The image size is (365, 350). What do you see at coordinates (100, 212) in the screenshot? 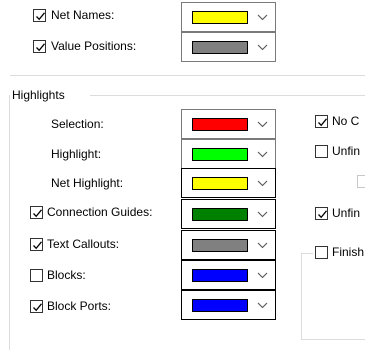
I see `connection-guides-label: Connection Guides:` at bounding box center [100, 212].